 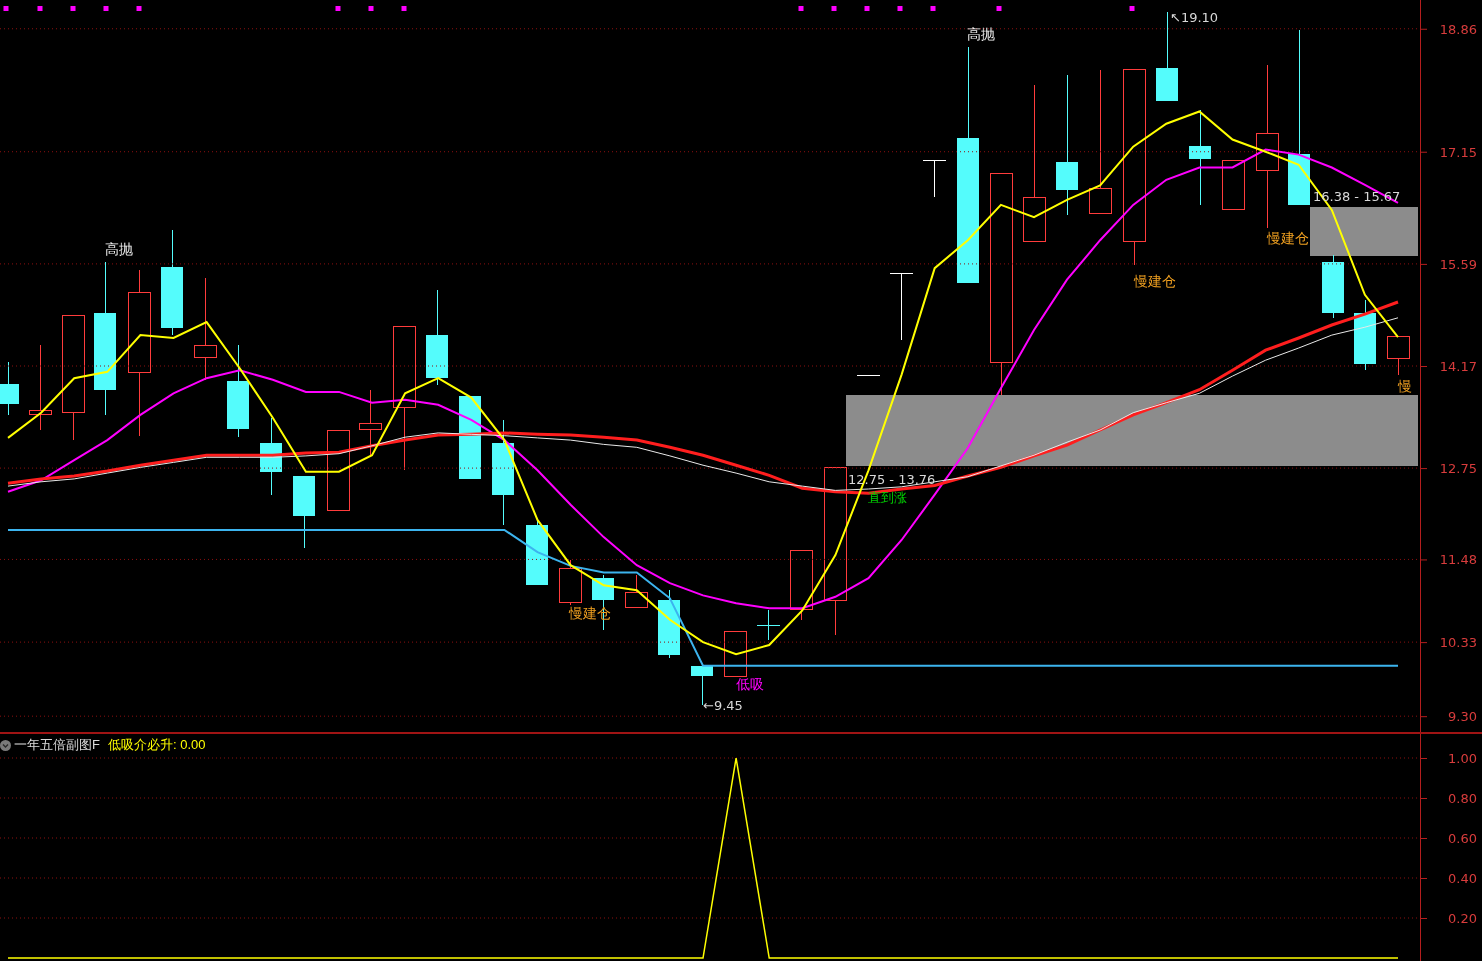 What do you see at coordinates (1458, 469) in the screenshot?
I see `price-axis-label: 12.75` at bounding box center [1458, 469].